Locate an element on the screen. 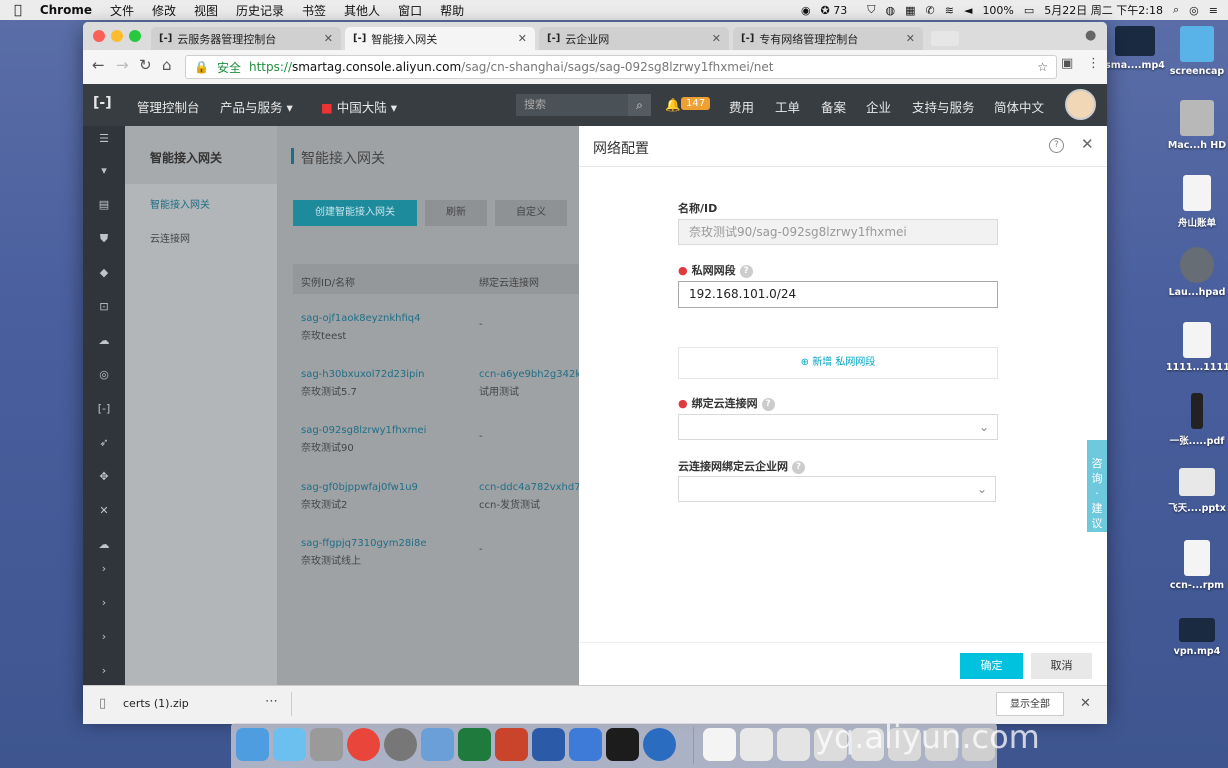 This screenshot has height=768, width=1228. ecs-icon: ▤ is located at coordinates (104, 204).